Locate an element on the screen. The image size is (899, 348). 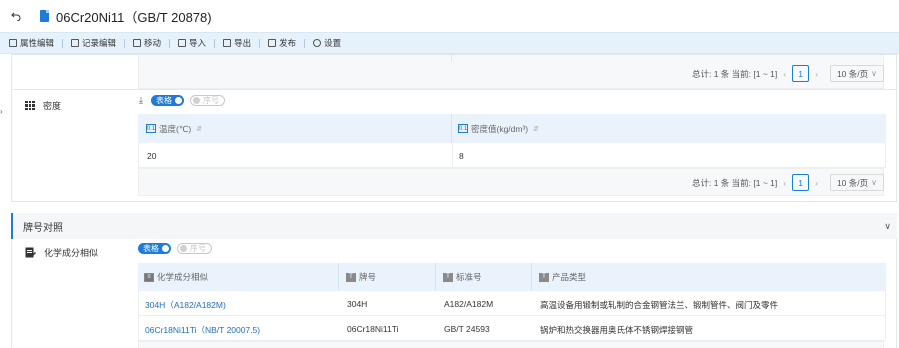
grade-comparison-section-header: 牌号对照 ∨ is located at coordinates (454, 226).